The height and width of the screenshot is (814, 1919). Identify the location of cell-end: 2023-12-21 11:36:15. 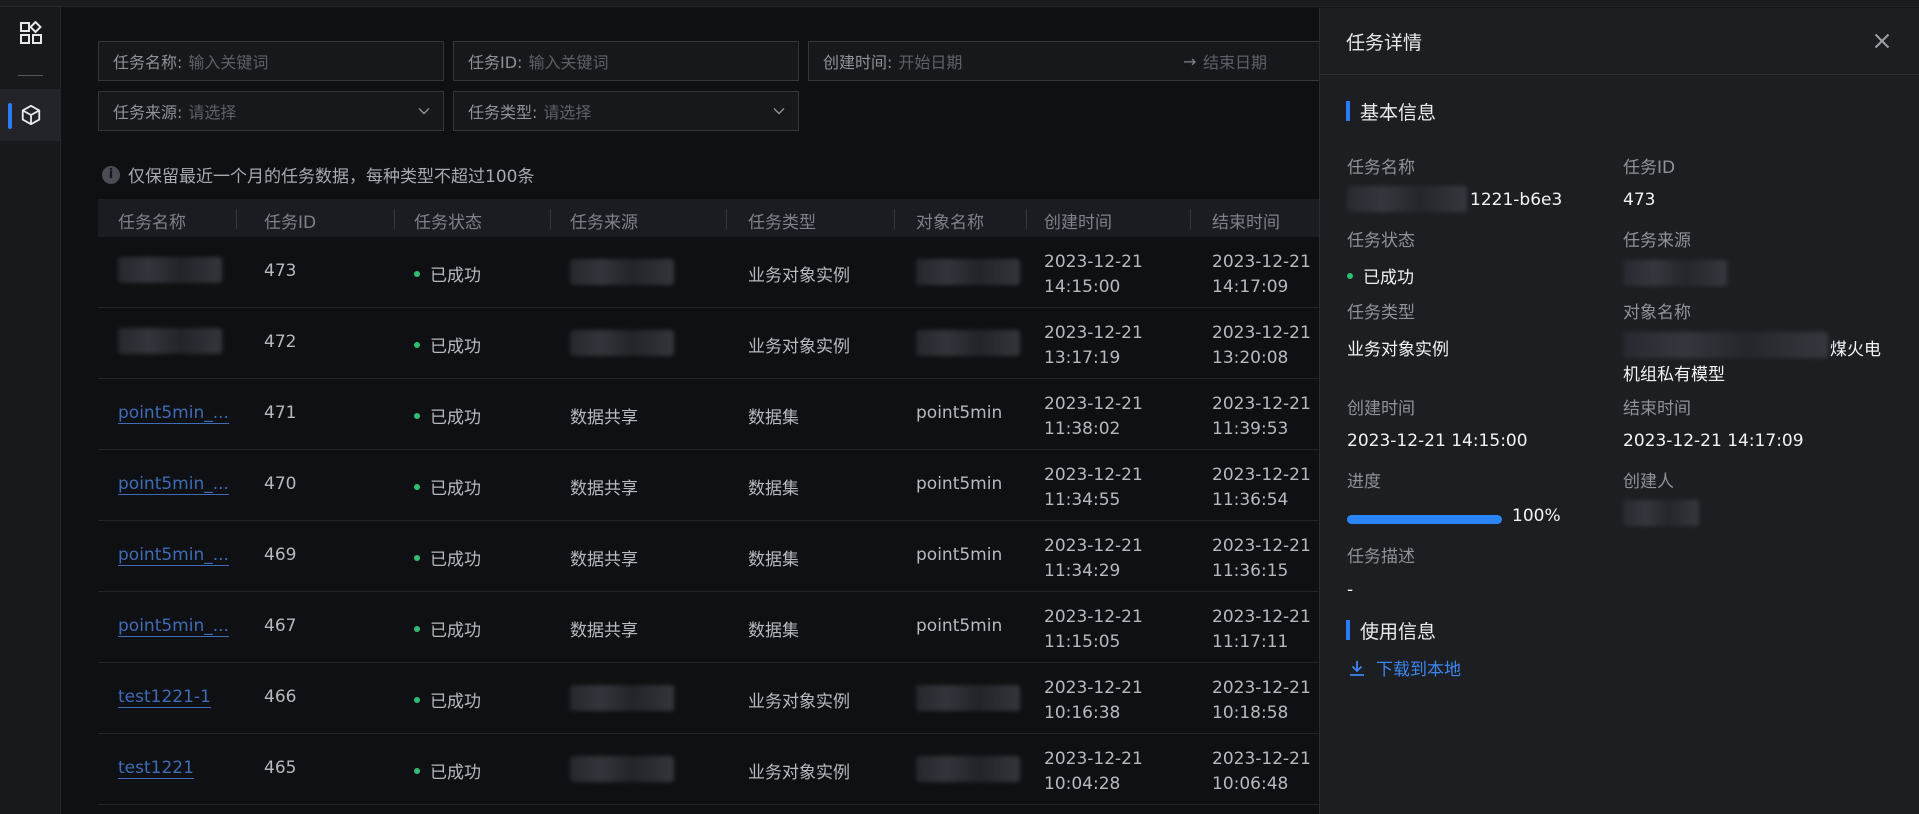
(1261, 558).